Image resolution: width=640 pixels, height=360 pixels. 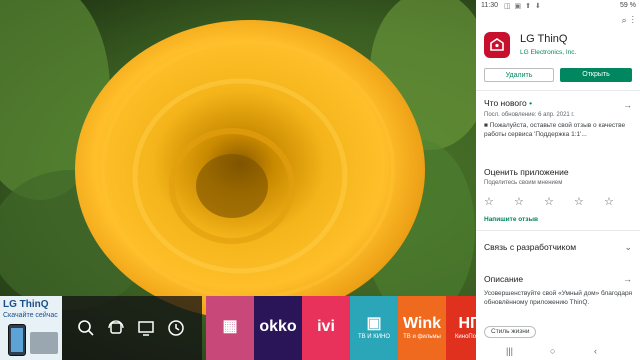 What do you see at coordinates (549, 201) in the screenshot?
I see `star-3-icon: ☆` at bounding box center [549, 201].